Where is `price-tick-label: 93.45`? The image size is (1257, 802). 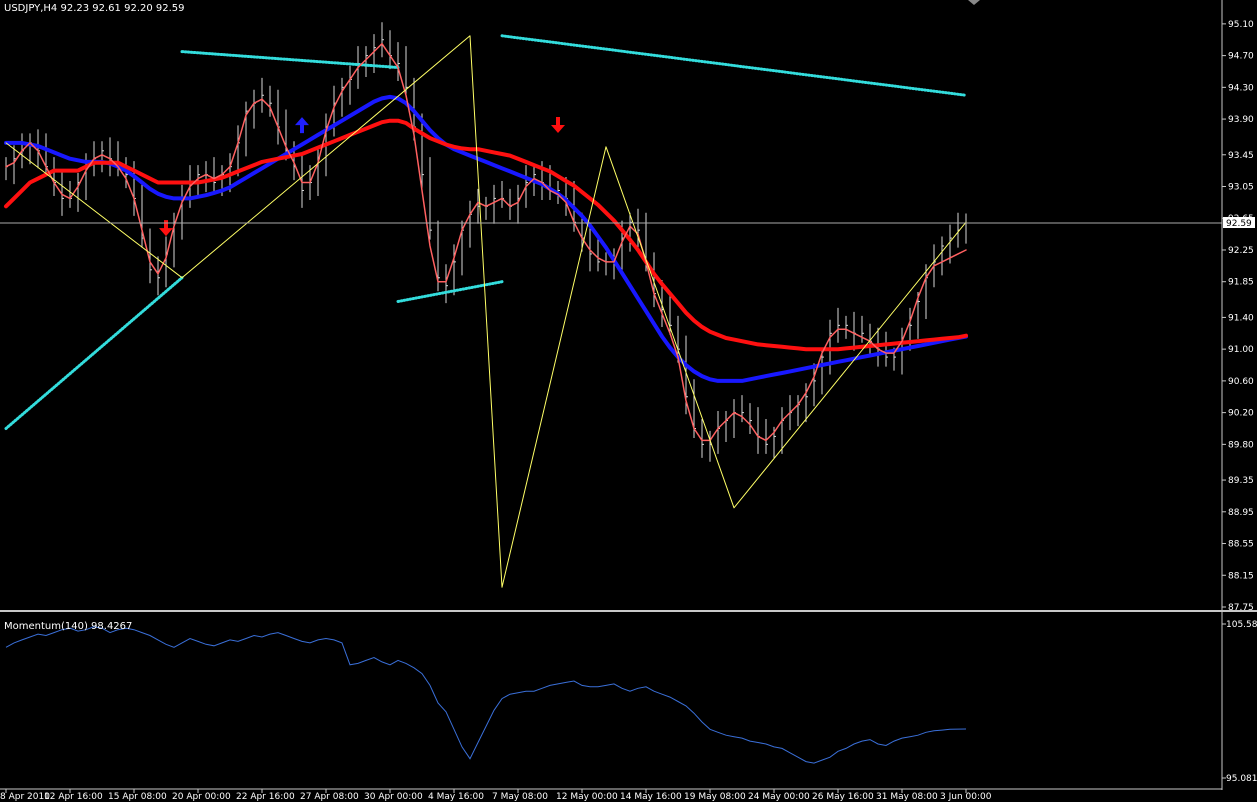
price-tick-label: 93.45 is located at coordinates (1241, 156).